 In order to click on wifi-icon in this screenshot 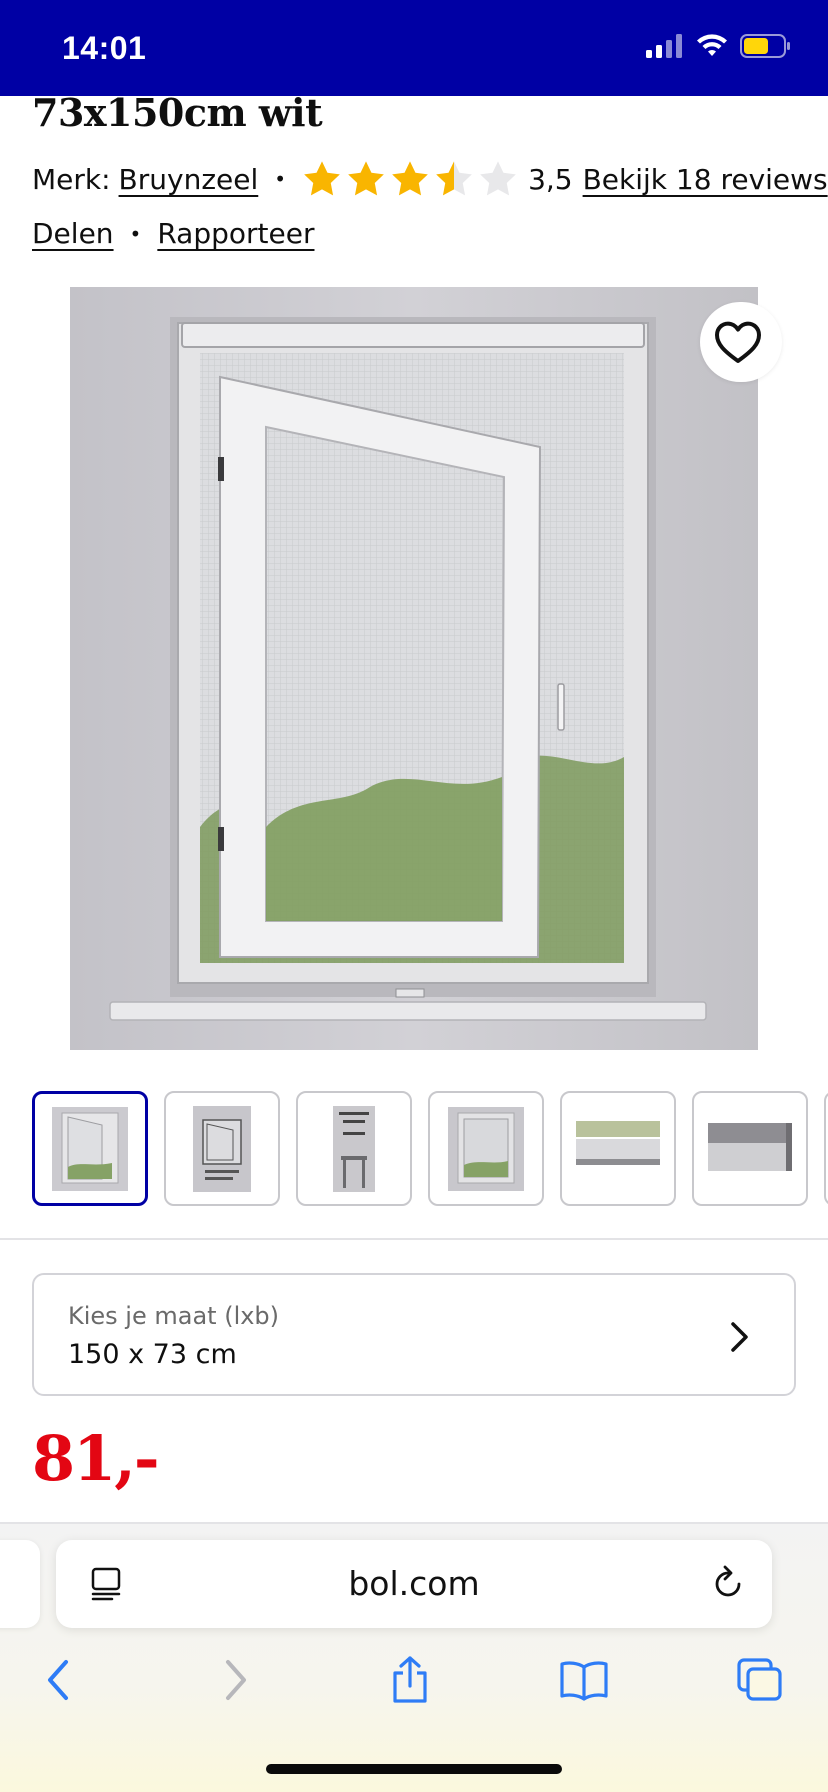, I will do `click(712, 45)`.